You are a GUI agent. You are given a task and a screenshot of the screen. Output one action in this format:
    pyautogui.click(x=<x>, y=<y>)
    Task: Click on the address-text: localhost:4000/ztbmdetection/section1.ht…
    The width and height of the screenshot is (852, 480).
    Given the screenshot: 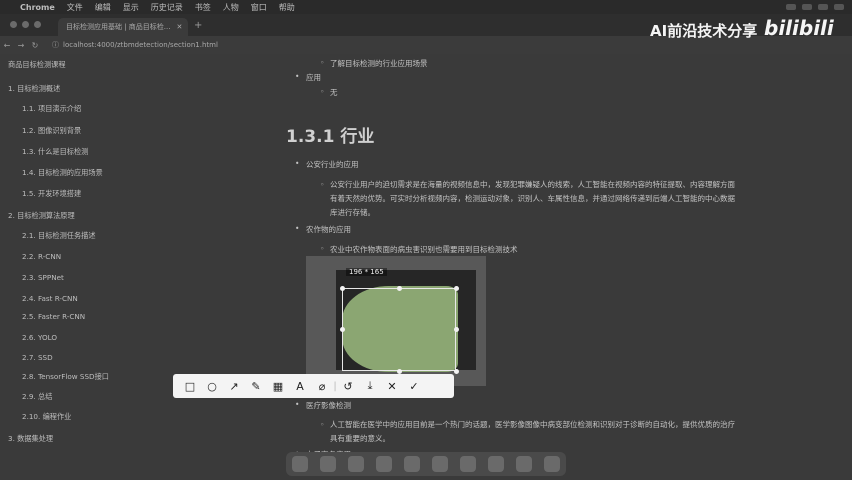 What is the action you would take?
    pyautogui.click(x=140, y=45)
    